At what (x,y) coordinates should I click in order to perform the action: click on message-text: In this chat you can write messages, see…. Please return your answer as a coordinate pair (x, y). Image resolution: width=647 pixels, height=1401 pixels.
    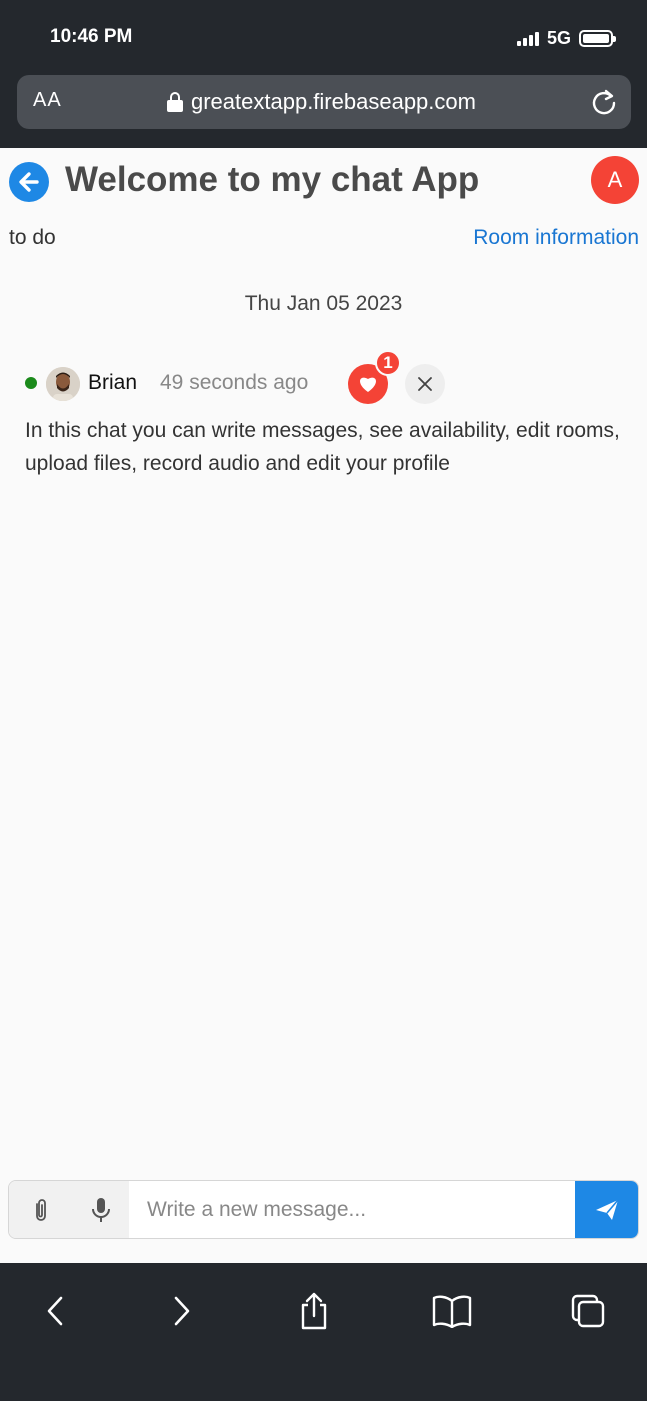
    Looking at the image, I should click on (322, 447).